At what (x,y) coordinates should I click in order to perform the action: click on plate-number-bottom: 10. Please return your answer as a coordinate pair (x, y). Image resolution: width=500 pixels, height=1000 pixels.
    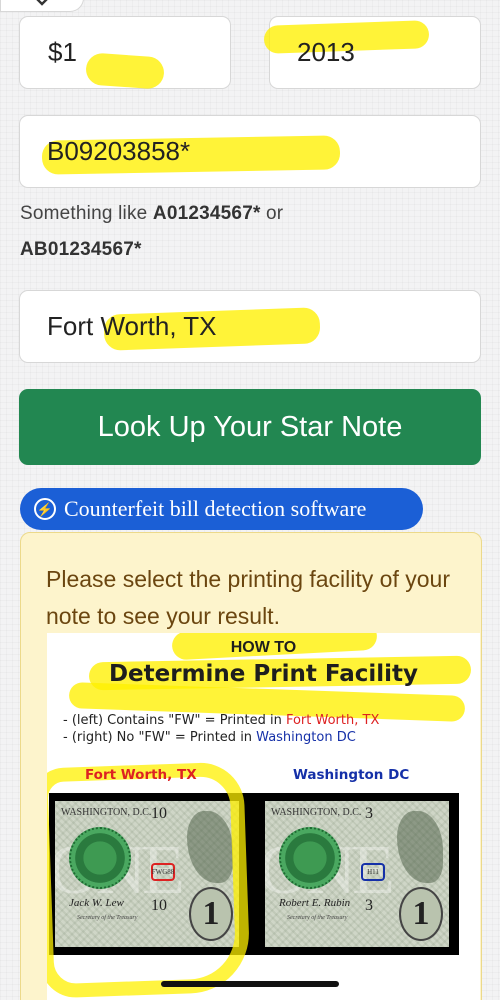
    Looking at the image, I should click on (159, 905).